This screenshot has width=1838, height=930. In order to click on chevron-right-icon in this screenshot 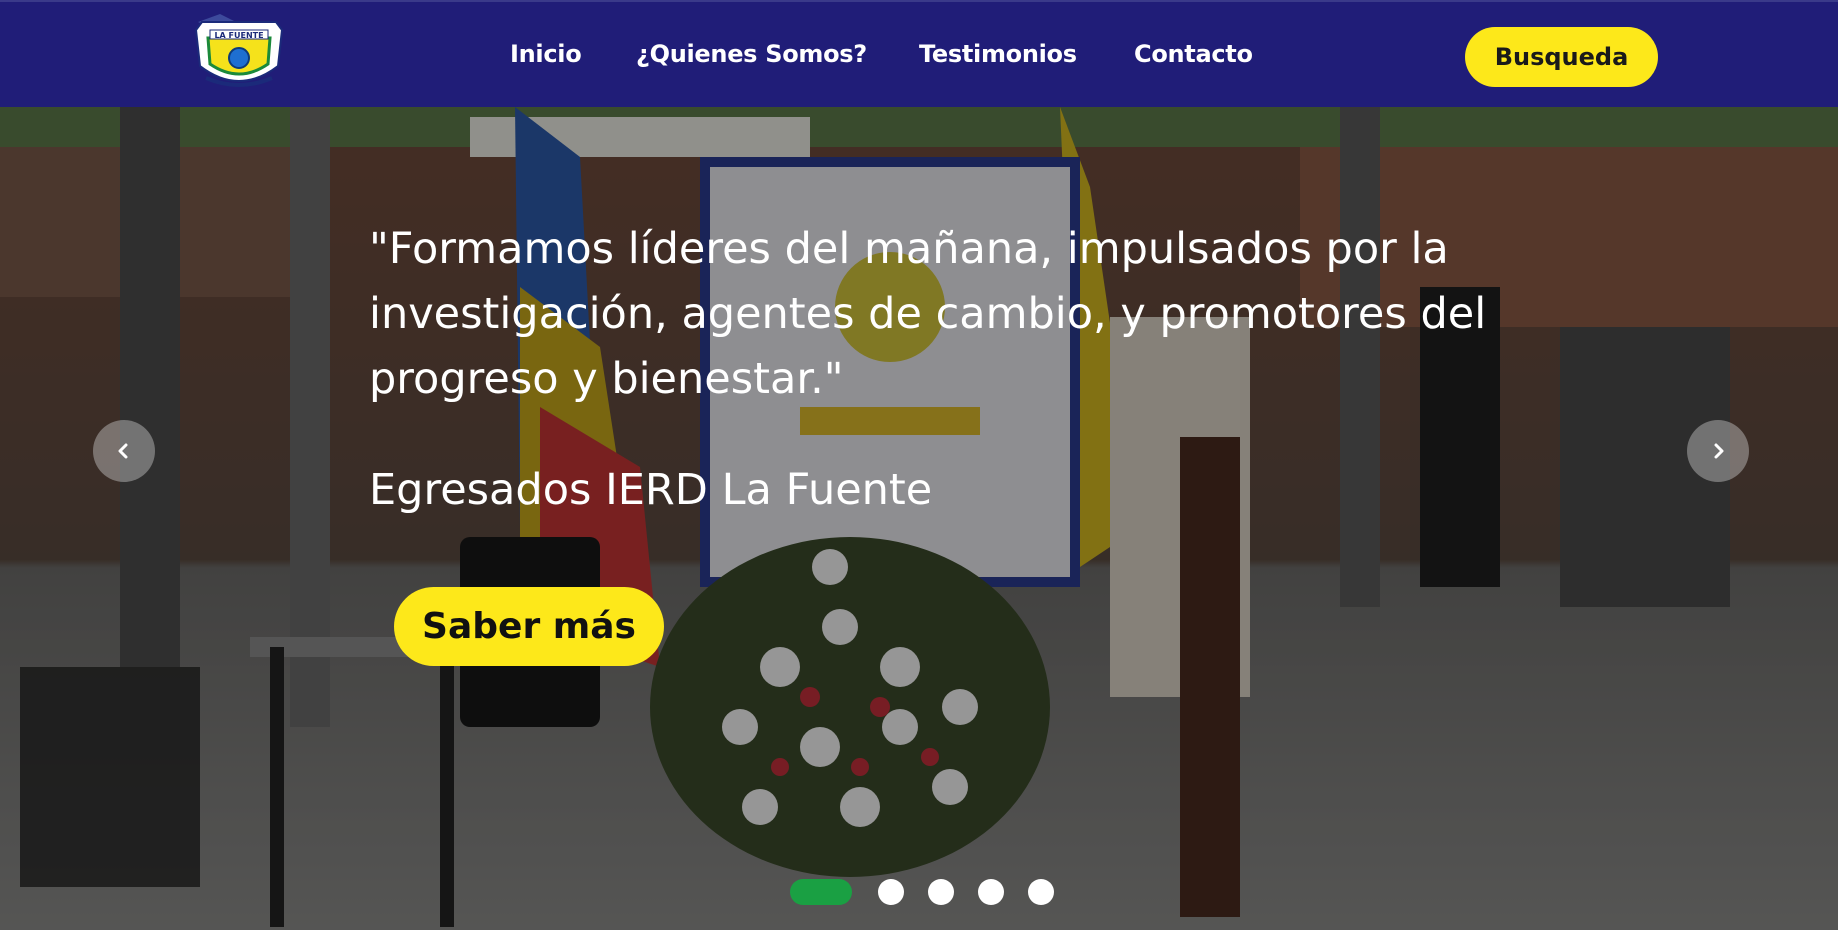, I will do `click(1719, 451)`.